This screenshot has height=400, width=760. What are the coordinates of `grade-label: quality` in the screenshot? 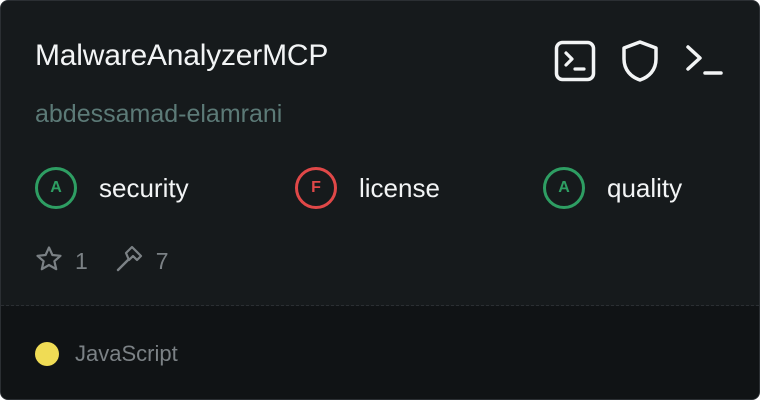 It's located at (645, 187).